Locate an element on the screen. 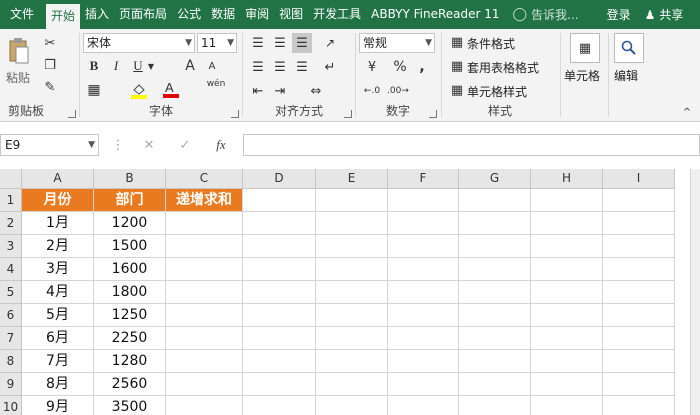 This screenshot has width=700, height=415. tab-insert: 插入 is located at coordinates (97, 14).